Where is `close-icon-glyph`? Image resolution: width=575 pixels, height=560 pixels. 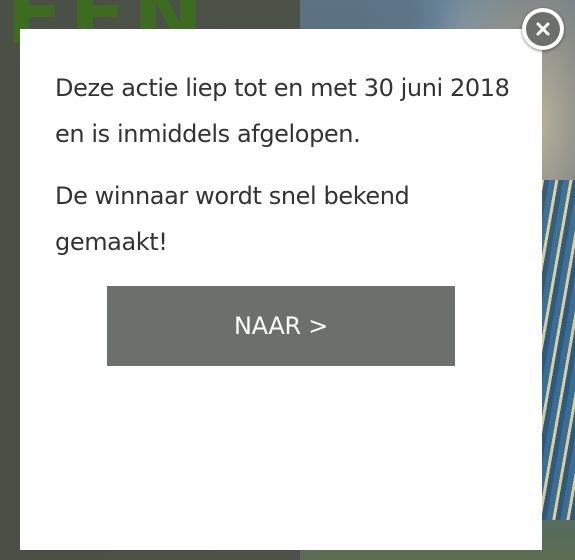 close-icon-glyph is located at coordinates (543, 29).